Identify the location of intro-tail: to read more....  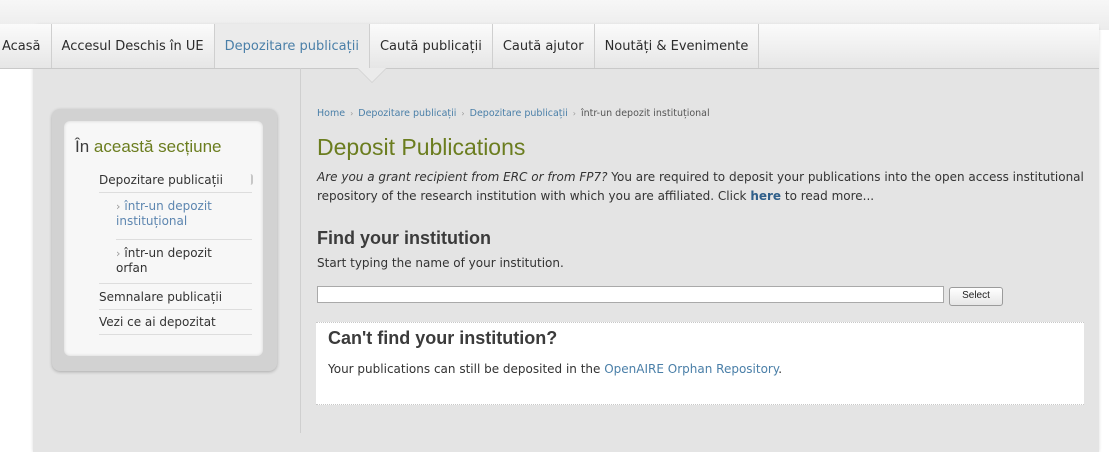
(828, 196).